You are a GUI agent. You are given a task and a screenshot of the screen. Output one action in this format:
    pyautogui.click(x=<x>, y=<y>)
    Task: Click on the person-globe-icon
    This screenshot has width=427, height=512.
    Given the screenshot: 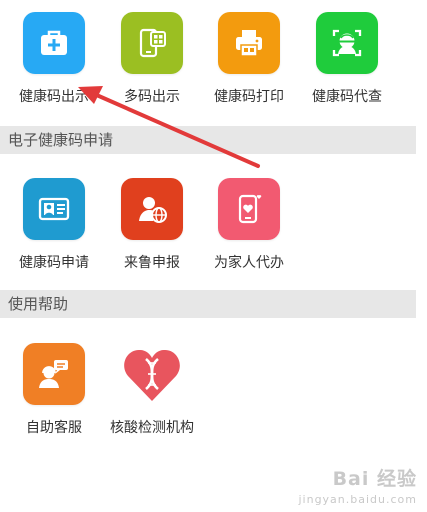 What is the action you would take?
    pyautogui.click(x=152, y=209)
    